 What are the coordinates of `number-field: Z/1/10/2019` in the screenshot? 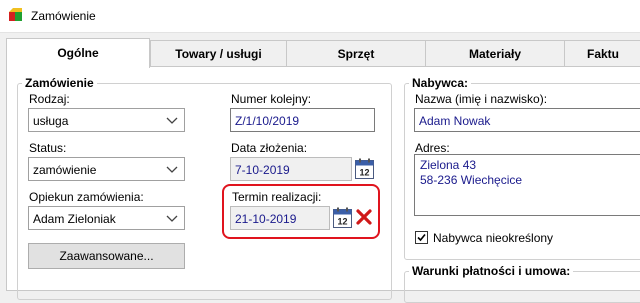 It's located at (302, 120).